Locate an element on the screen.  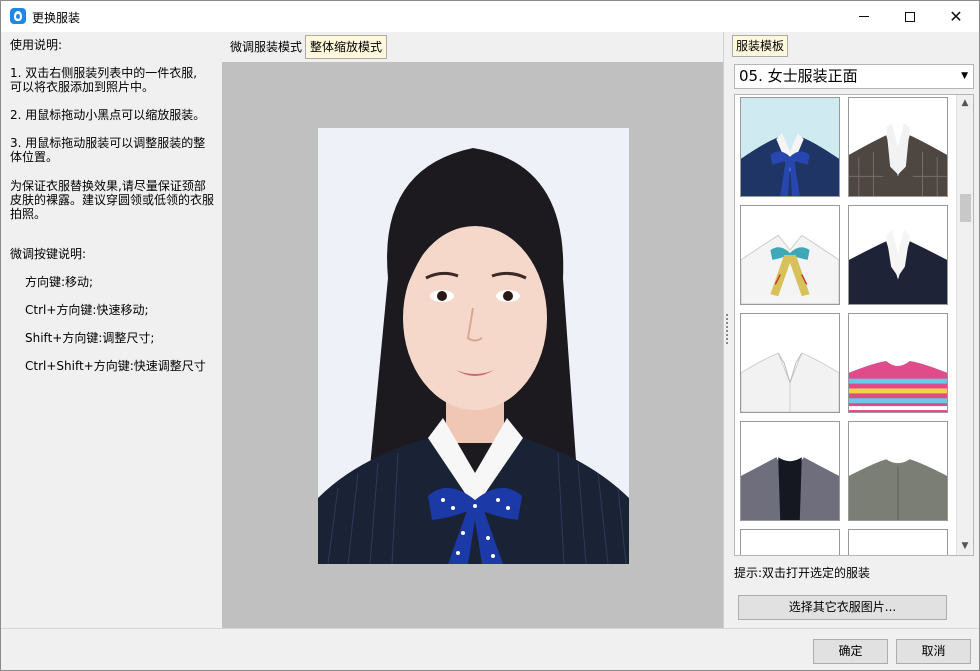
tab-costume-templates: 服装模板 is located at coordinates (760, 46).